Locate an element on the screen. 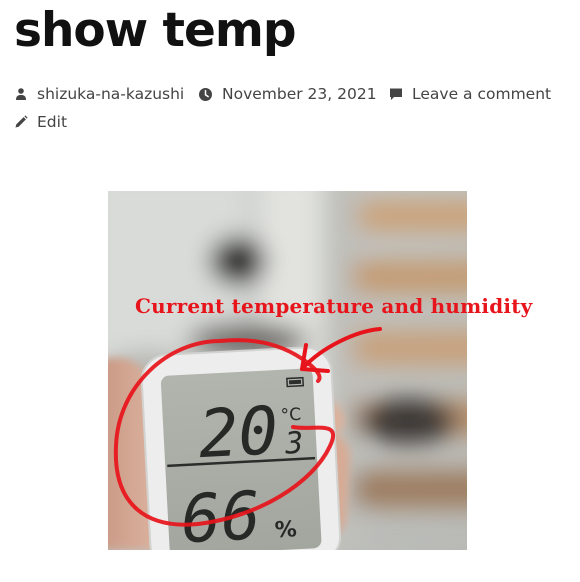  post-title: show temp is located at coordinates (155, 30).